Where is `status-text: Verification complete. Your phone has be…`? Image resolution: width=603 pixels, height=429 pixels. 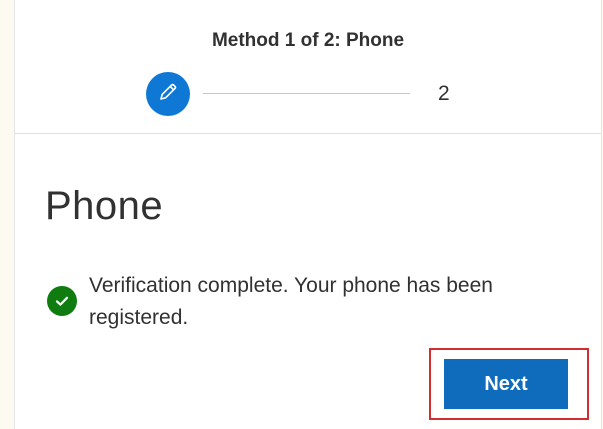 status-text: Verification complete. Your phone has be… is located at coordinates (291, 301).